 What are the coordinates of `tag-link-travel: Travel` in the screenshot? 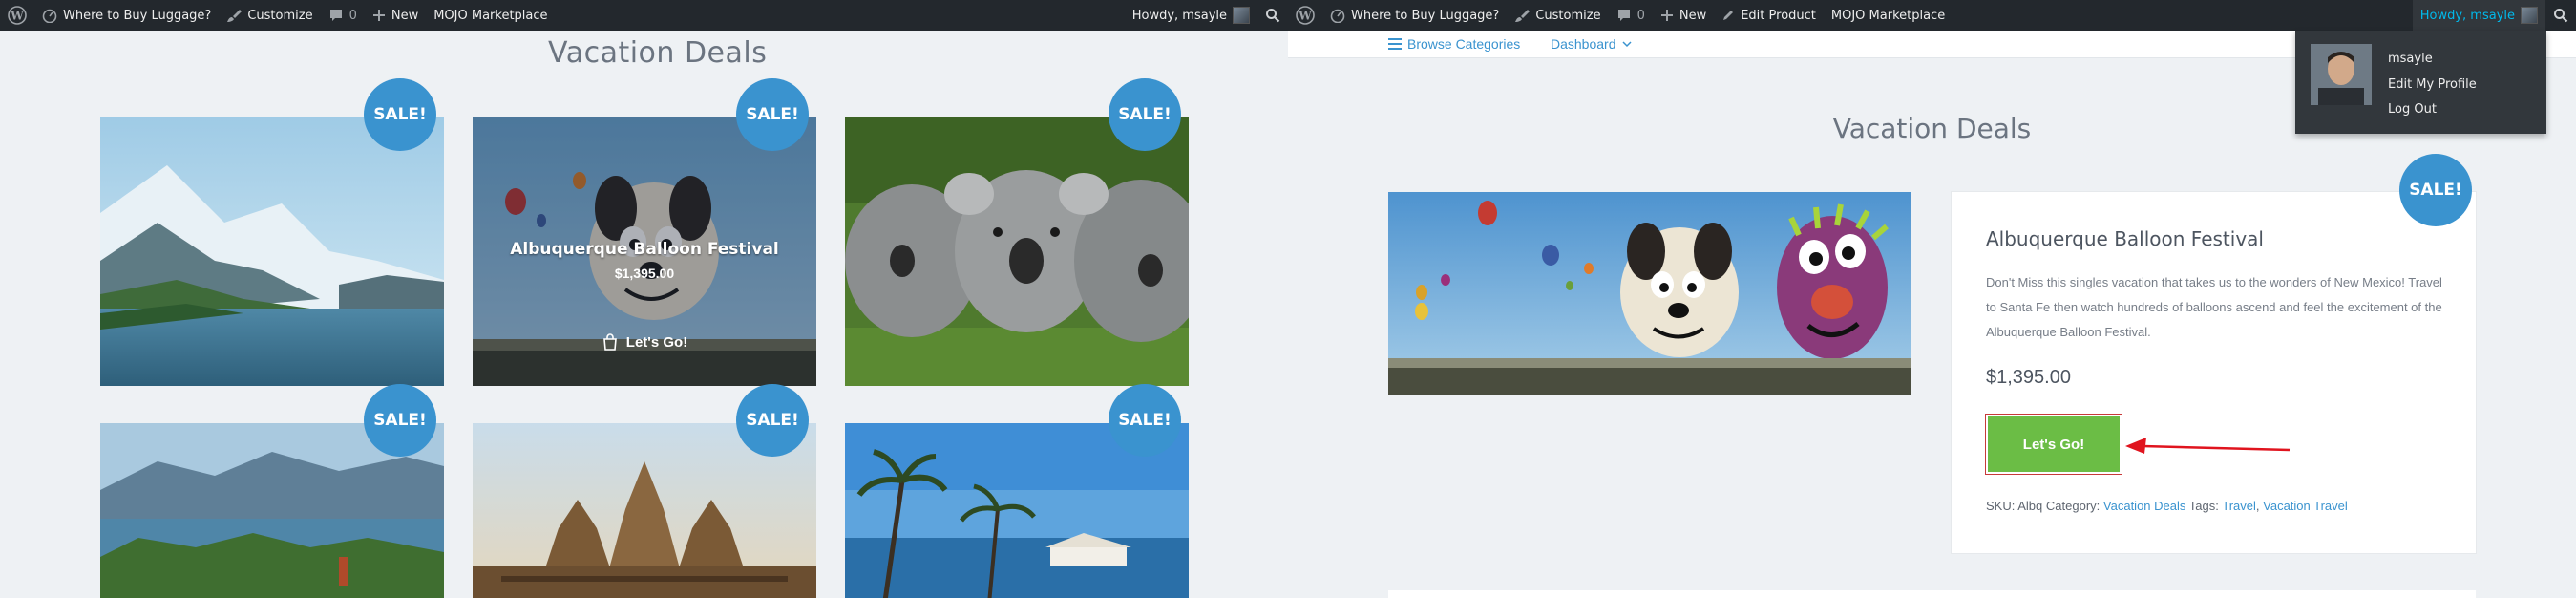 It's located at (2239, 506).